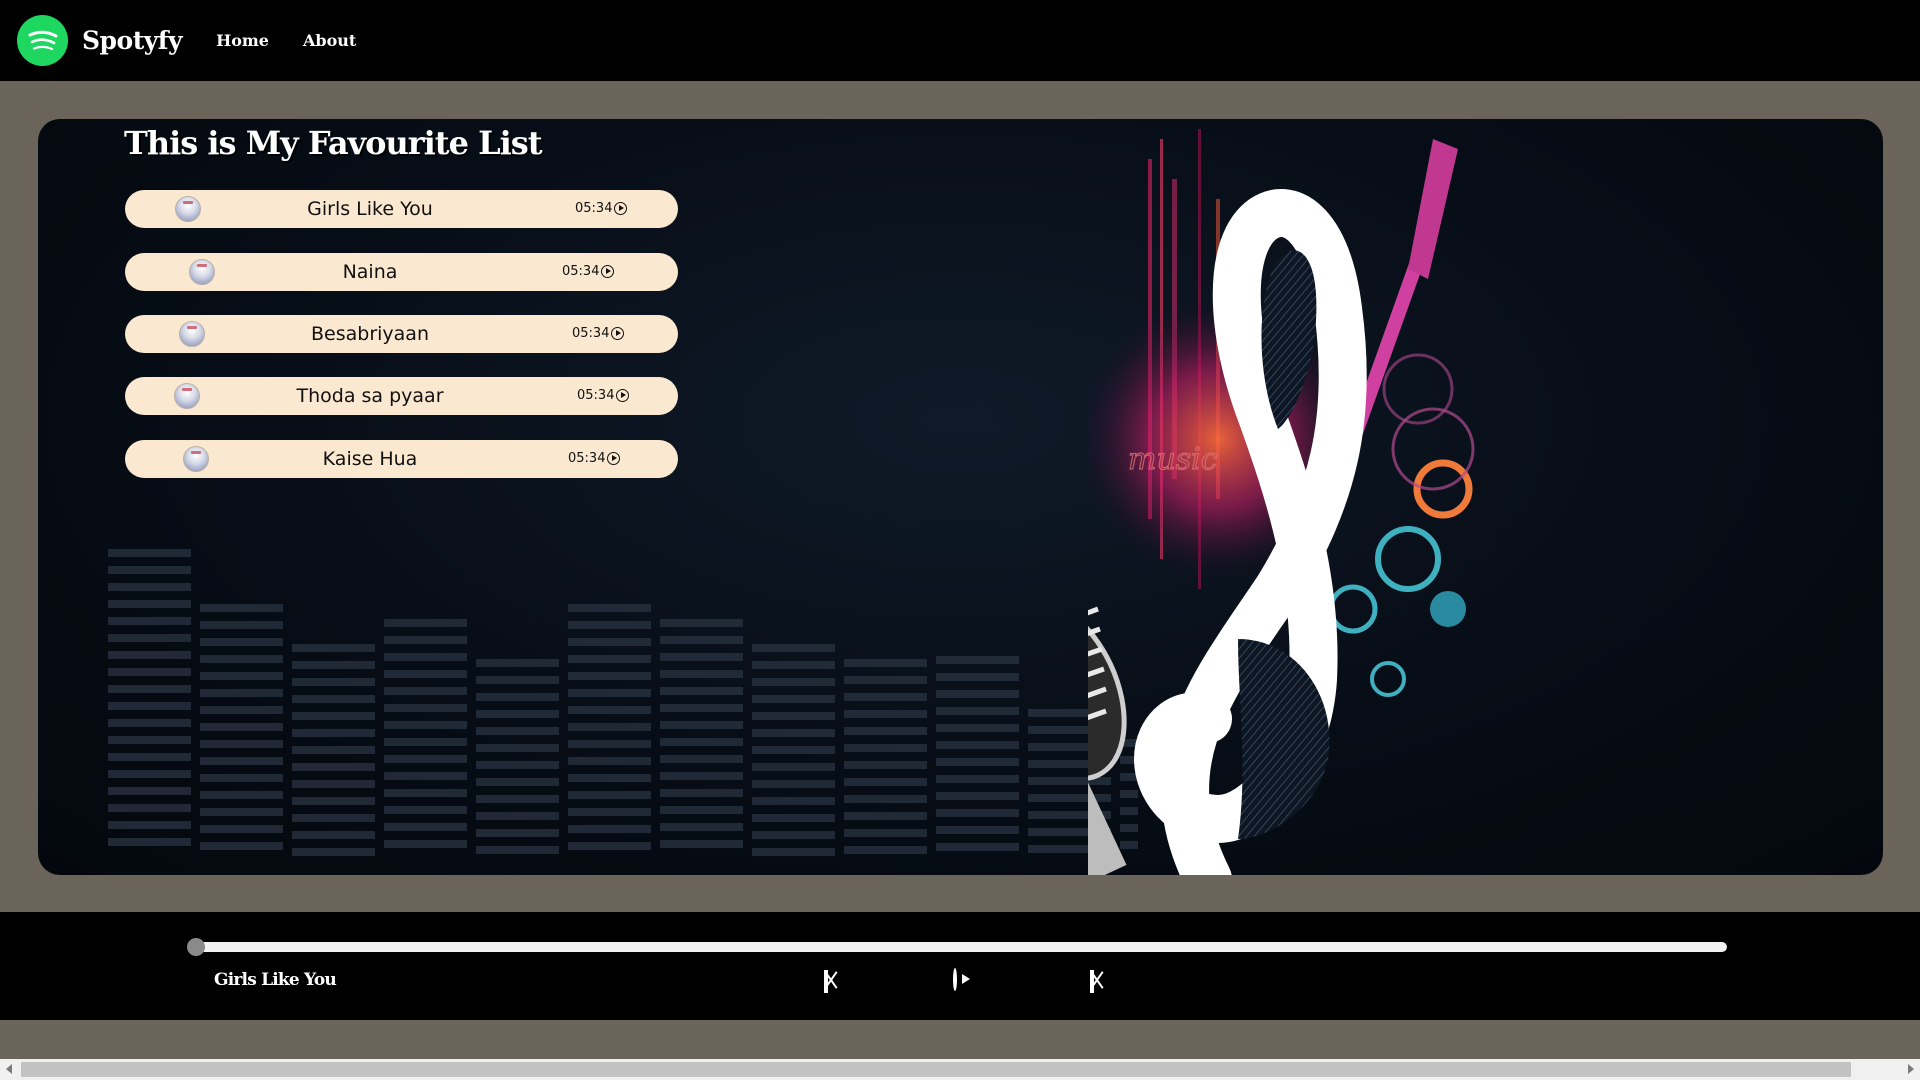 The height and width of the screenshot is (1080, 1920). I want to click on scroll-left-icon, so click(9, 1069).